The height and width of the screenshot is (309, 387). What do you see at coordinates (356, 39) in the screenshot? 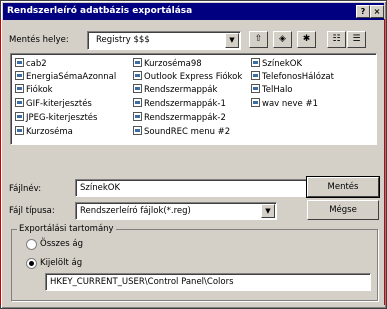
I see `details-view-icon: ☰` at bounding box center [356, 39].